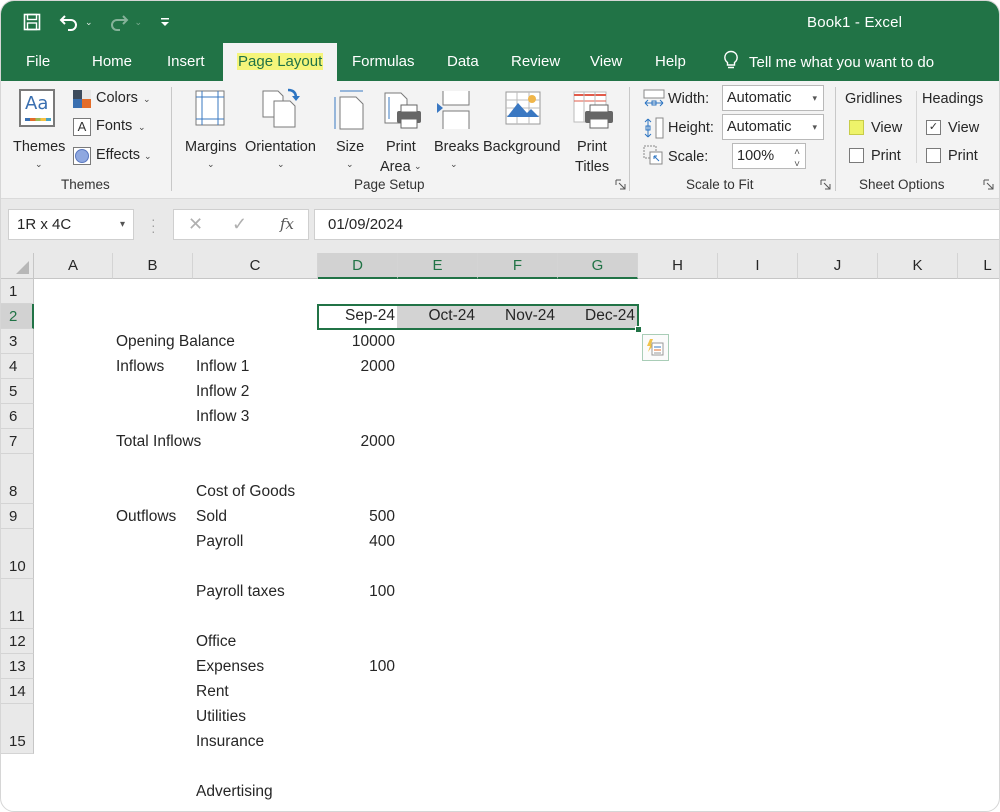  Describe the element at coordinates (356, 316) in the screenshot. I see `cell-D2: Sep-24` at that location.